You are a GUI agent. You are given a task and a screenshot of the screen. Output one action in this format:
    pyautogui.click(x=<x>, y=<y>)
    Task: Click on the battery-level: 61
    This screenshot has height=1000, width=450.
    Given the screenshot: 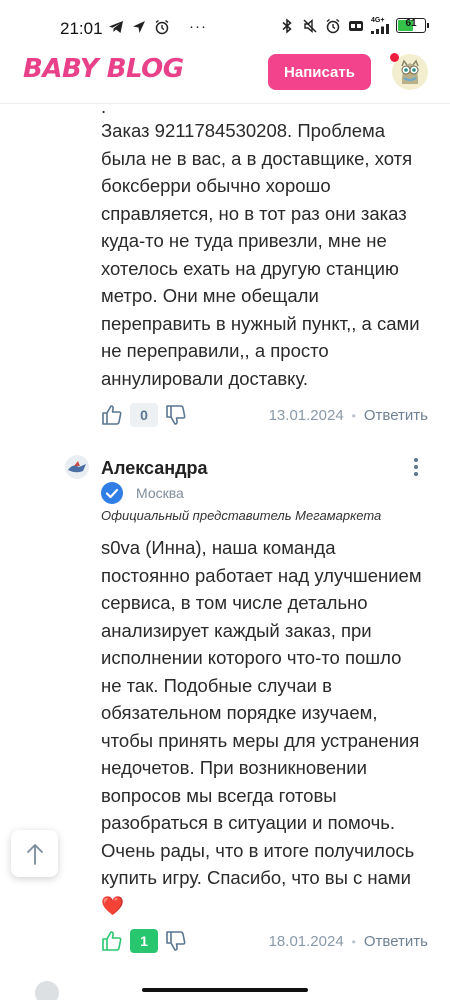 What is the action you would take?
    pyautogui.click(x=411, y=23)
    